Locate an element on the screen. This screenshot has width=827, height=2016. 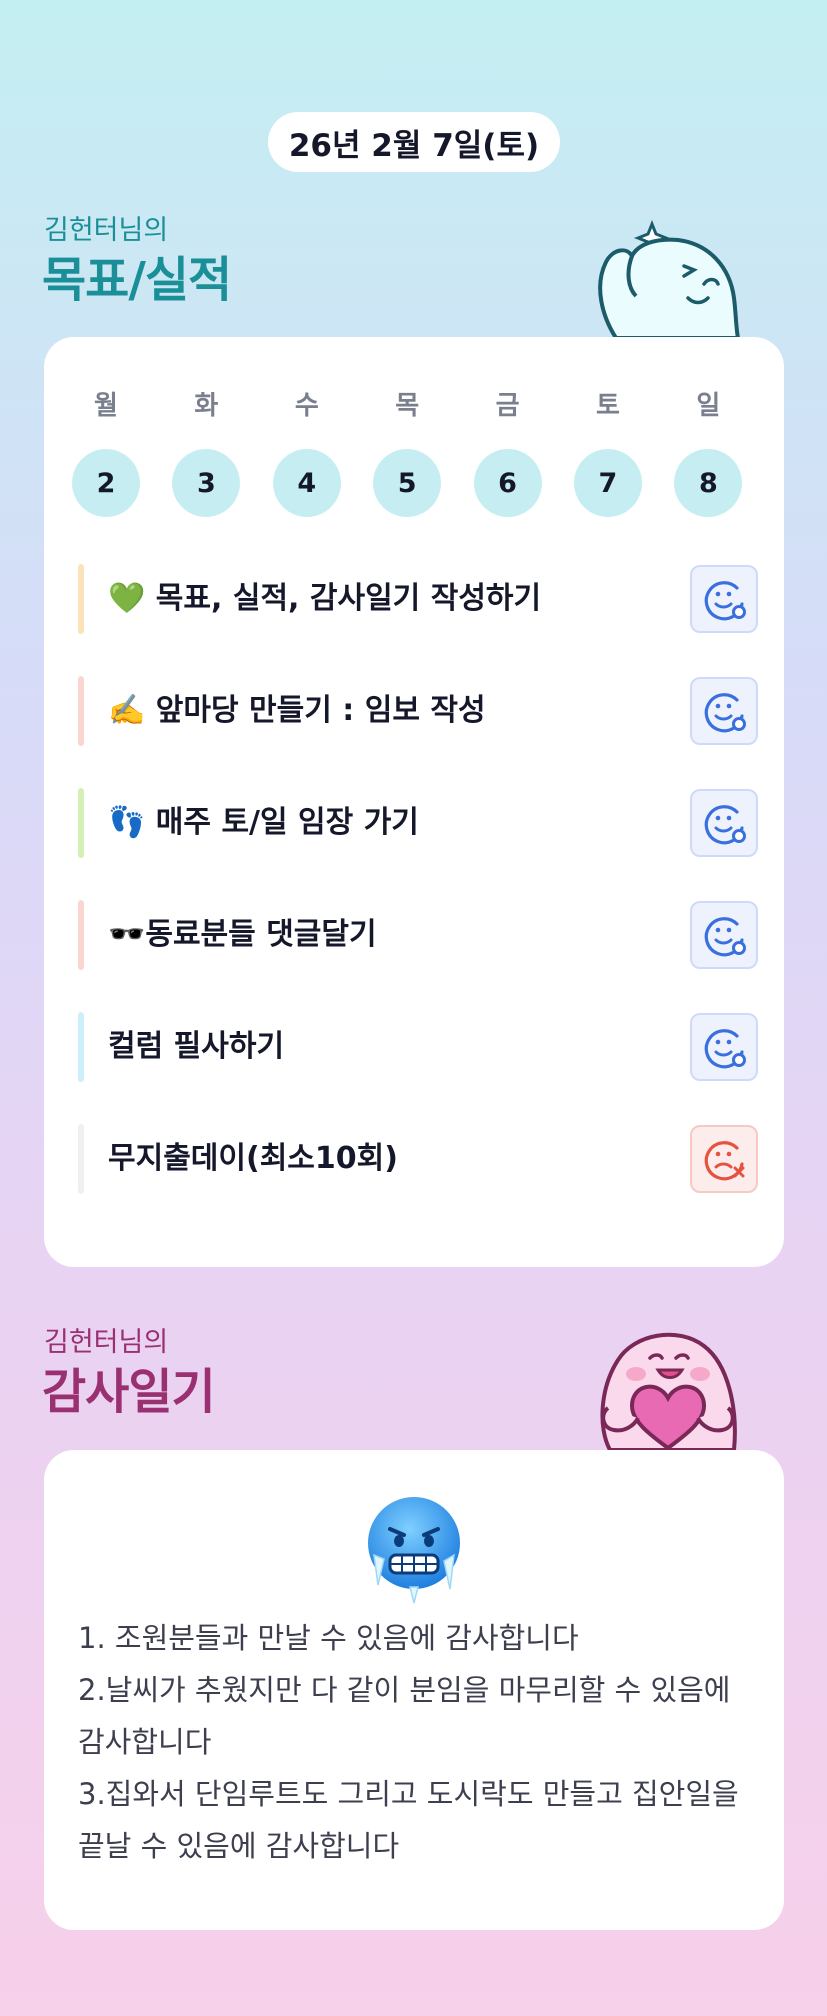
weekday-label: 목 is located at coordinates (407, 406).